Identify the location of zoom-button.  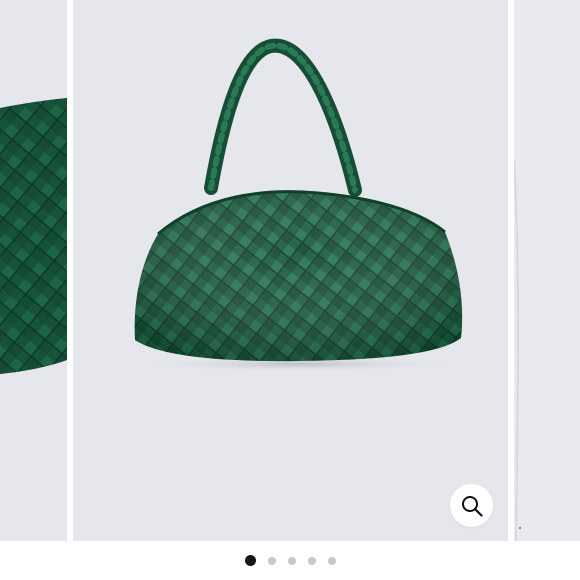
(471, 505).